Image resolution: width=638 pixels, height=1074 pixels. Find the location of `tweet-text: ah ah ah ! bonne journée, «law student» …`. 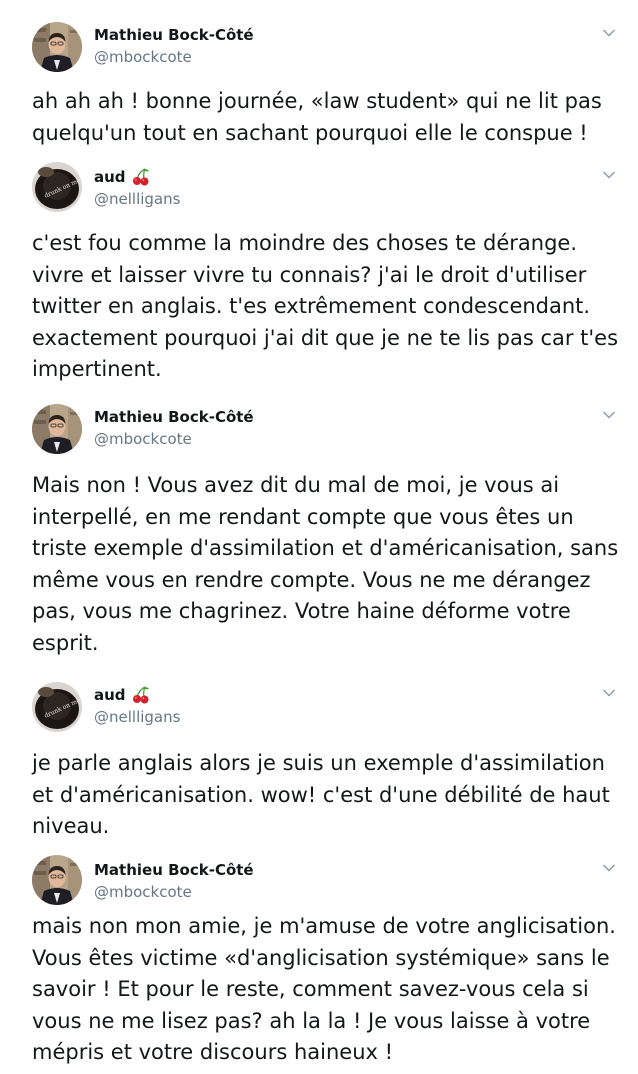

tweet-text: ah ah ah ! bonne journée, «law student» … is located at coordinates (317, 117).